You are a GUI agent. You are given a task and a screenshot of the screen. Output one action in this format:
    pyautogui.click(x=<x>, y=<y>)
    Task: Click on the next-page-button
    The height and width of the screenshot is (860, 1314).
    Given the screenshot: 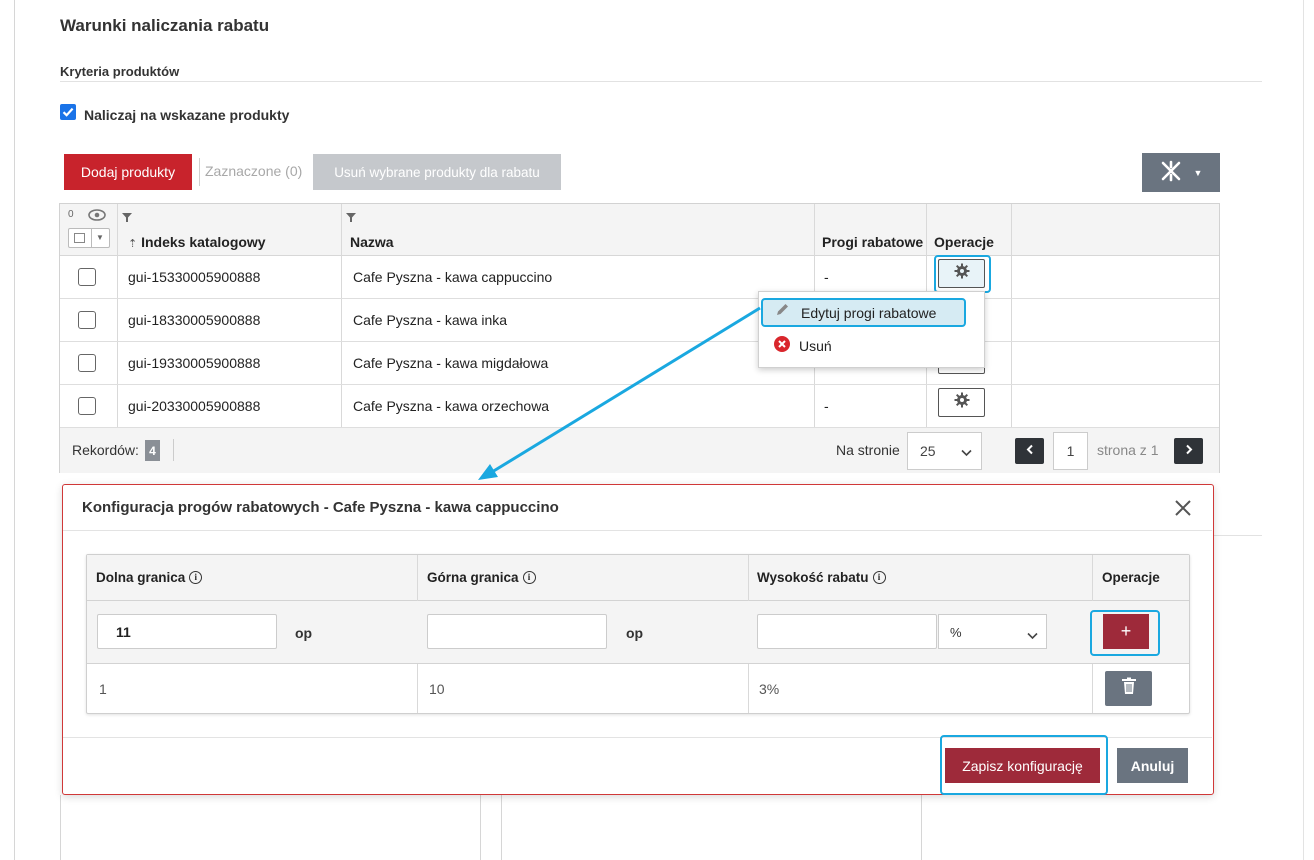 What is the action you would take?
    pyautogui.click(x=1188, y=451)
    